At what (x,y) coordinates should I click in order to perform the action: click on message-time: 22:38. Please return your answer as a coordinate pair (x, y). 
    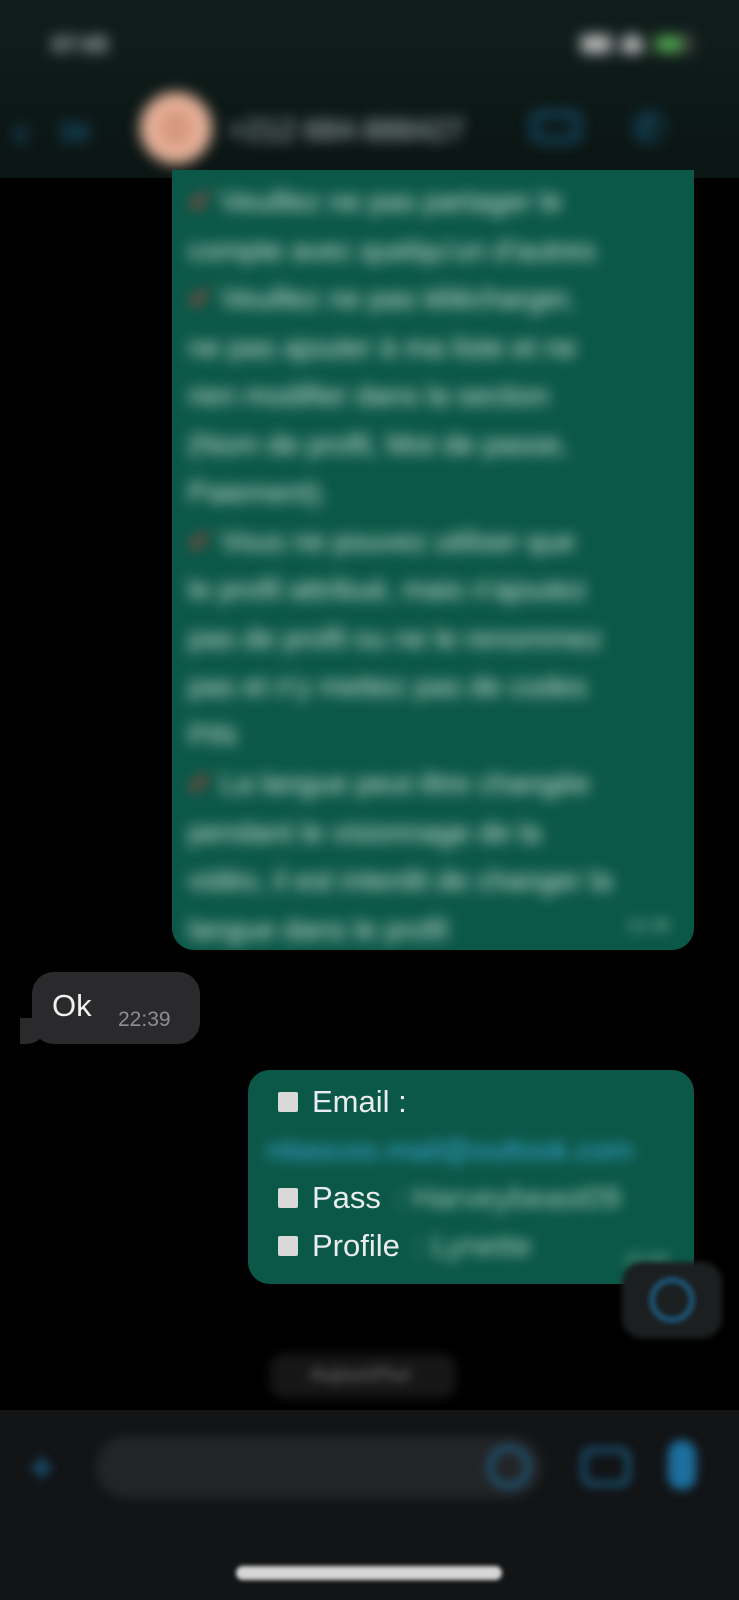
    Looking at the image, I should click on (648, 925).